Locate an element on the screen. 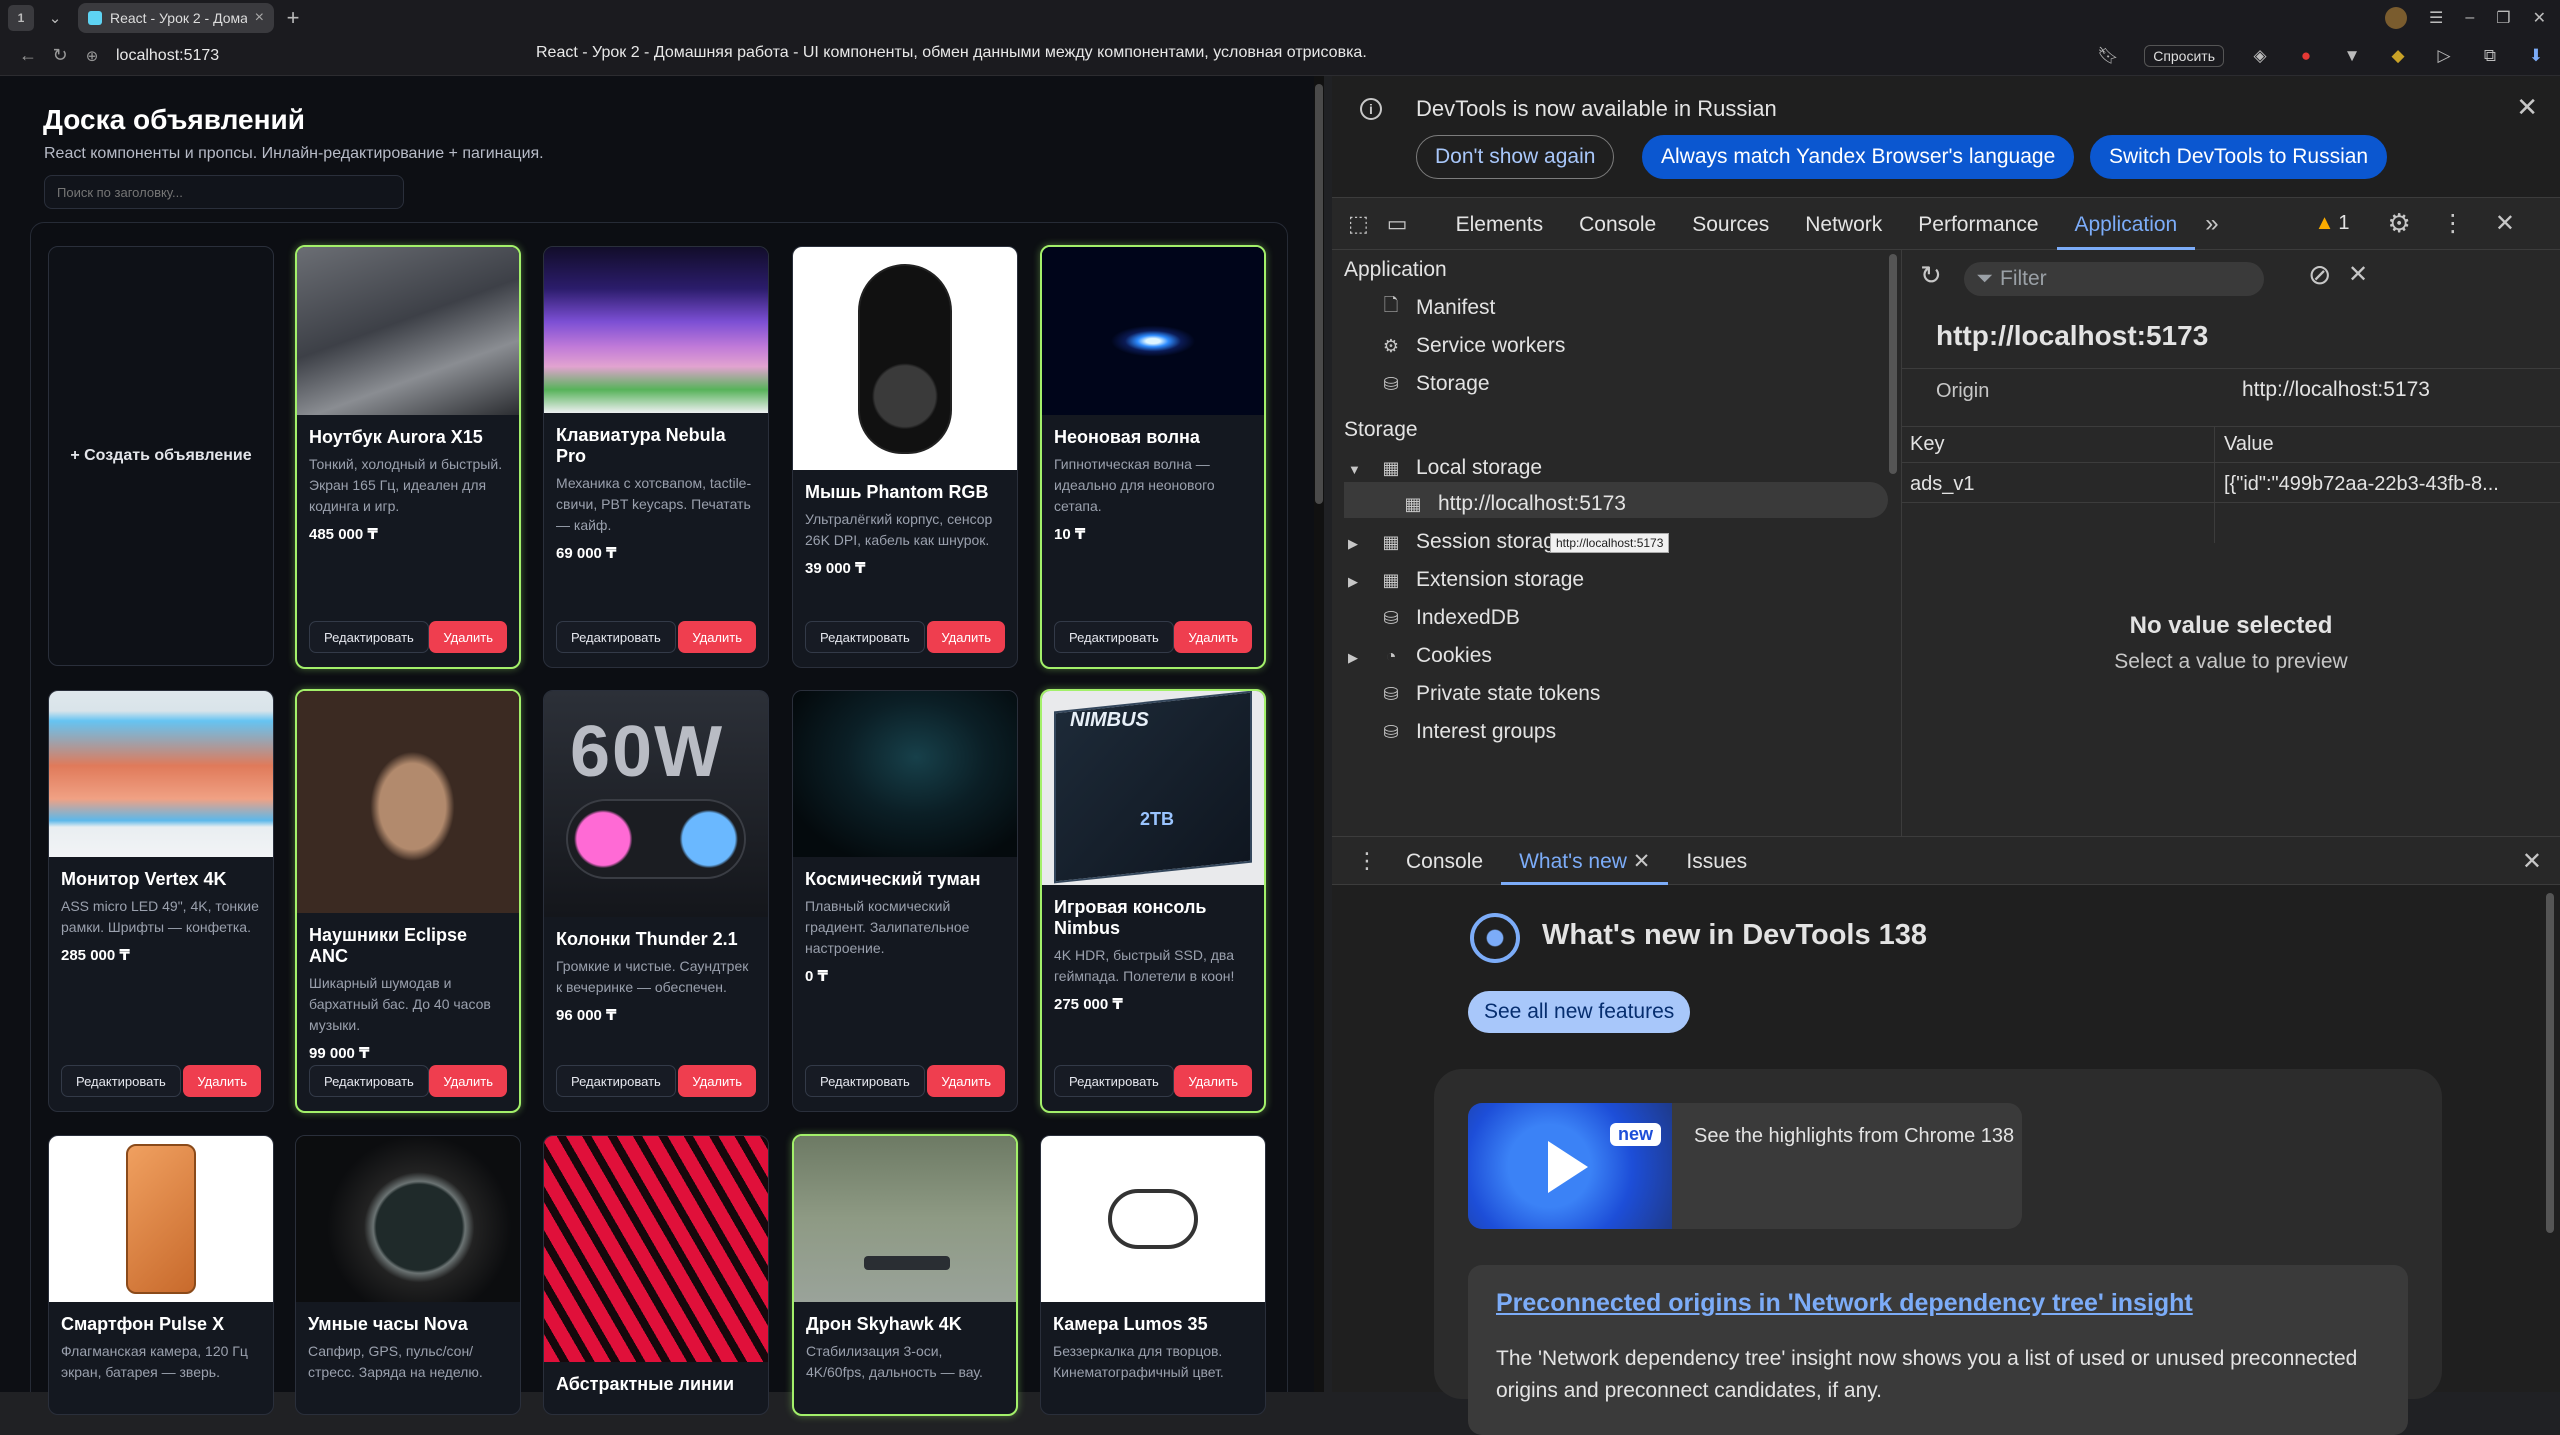 This screenshot has height=1435, width=2560. close-drawer-icon: ✕ is located at coordinates (2532, 861).